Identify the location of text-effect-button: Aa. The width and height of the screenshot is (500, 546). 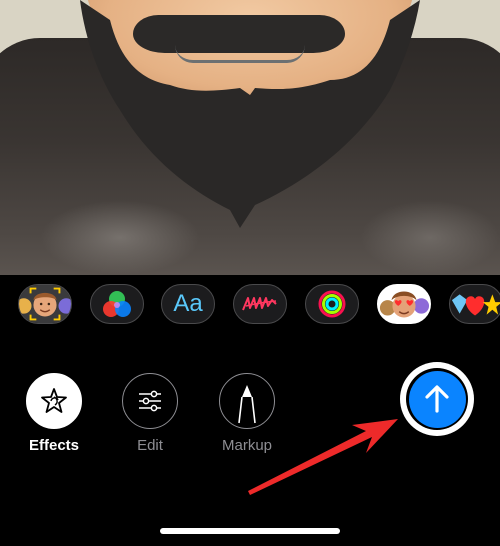
(188, 304).